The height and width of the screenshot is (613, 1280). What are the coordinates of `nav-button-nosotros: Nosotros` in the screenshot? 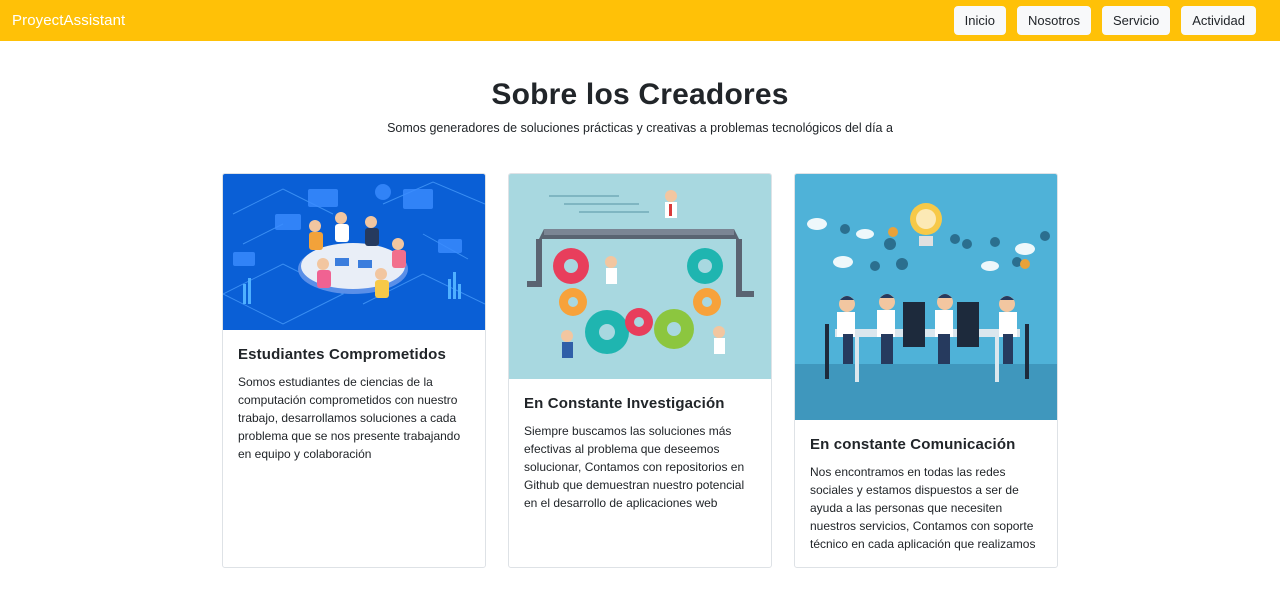 It's located at (1053, 20).